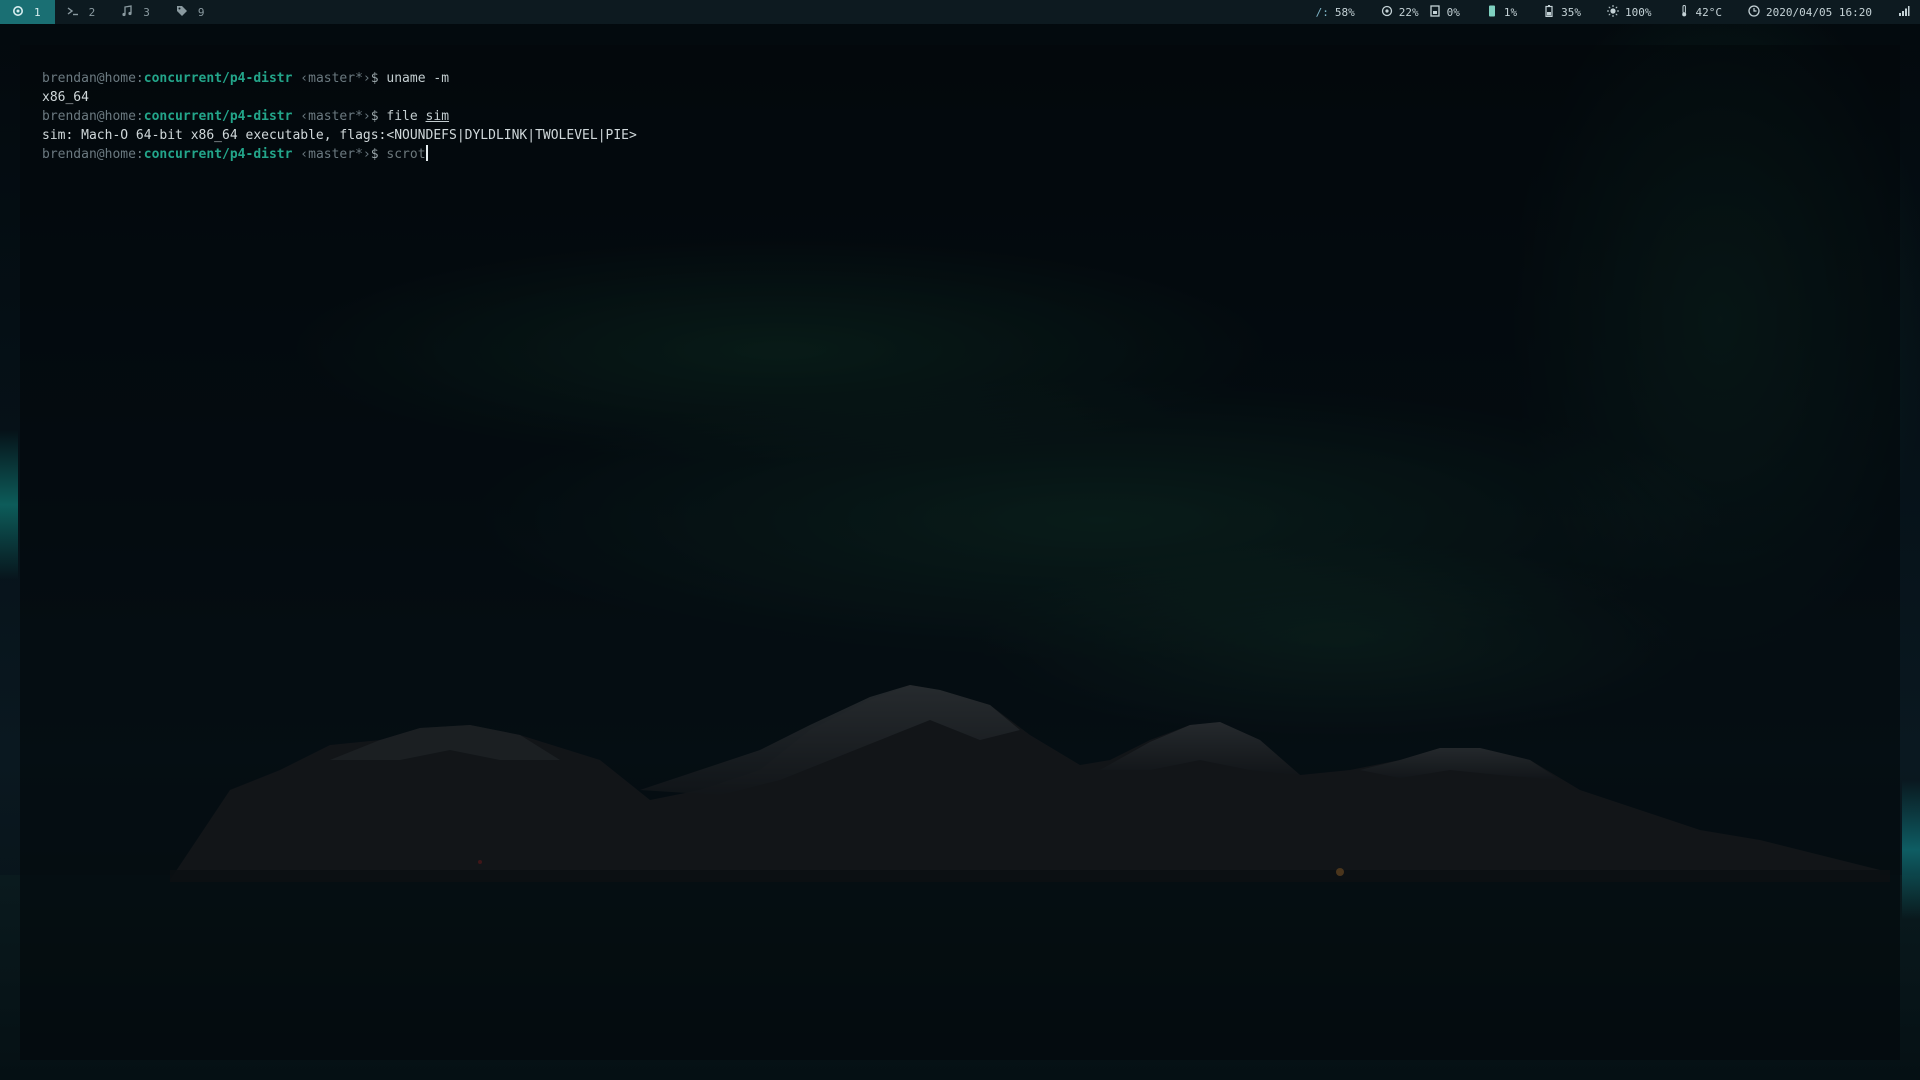 The width and height of the screenshot is (1920, 1080). Describe the element at coordinates (406, 116) in the screenshot. I see `command-text: file` at that location.